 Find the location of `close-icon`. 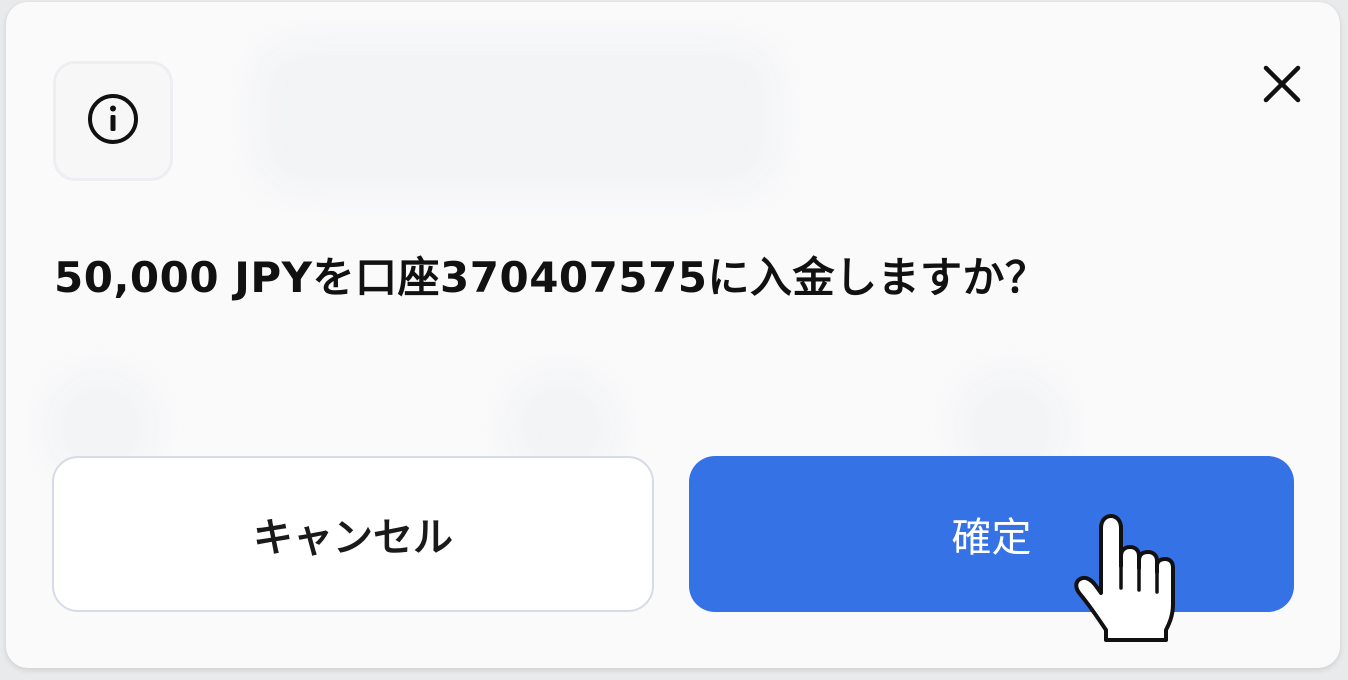

close-icon is located at coordinates (1282, 86).